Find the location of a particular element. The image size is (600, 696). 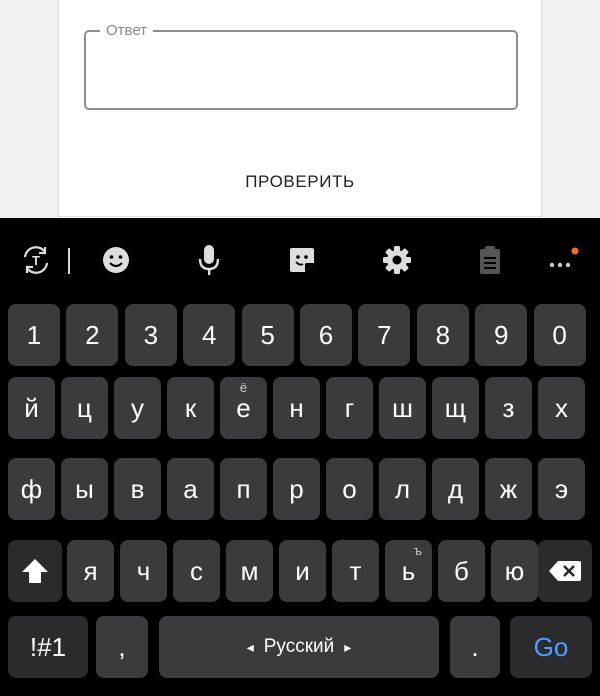

key-label: й is located at coordinates (31, 407).